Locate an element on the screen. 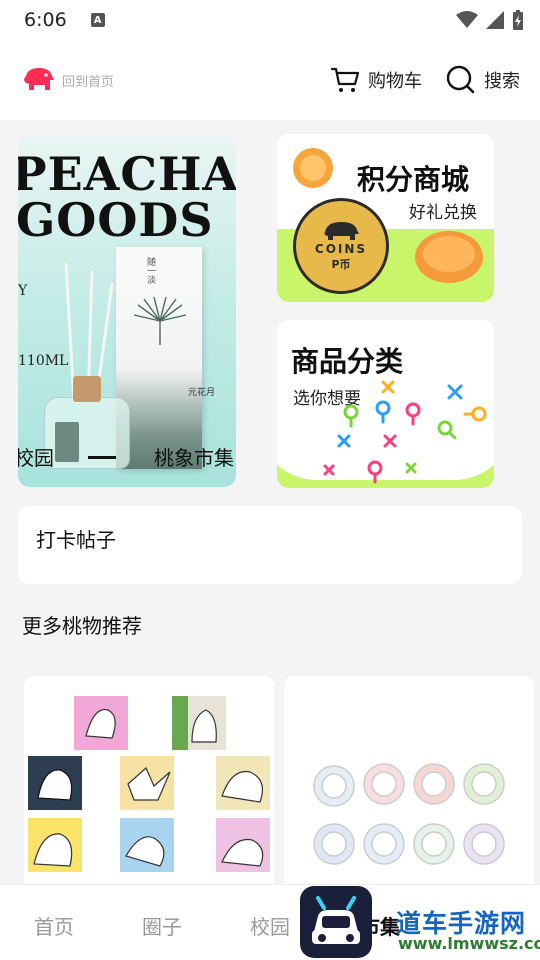 The height and width of the screenshot is (960, 540). carousel-indicator is located at coordinates (102, 457).